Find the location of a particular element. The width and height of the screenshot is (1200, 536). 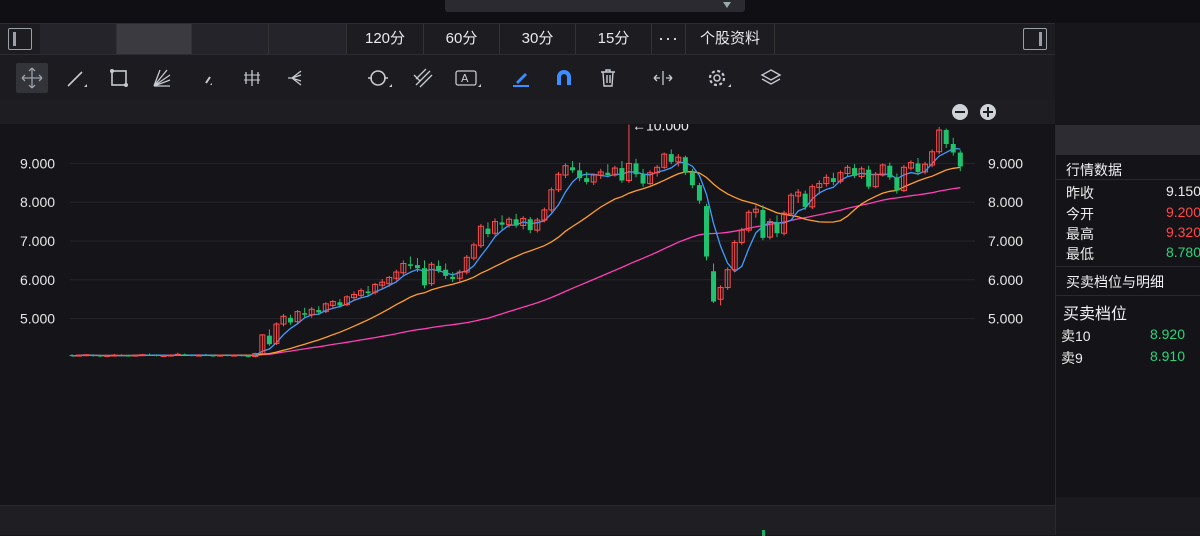

left-panel-toggle-icon is located at coordinates (20, 39).